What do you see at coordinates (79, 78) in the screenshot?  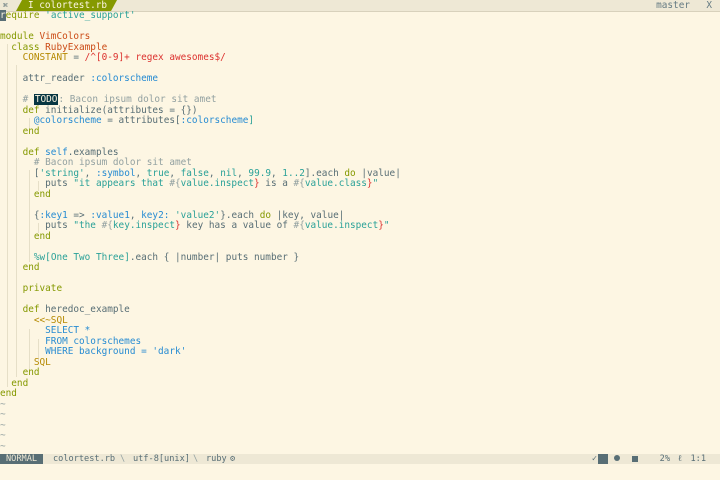 I see `code-line: attr_reader :colorscheme` at bounding box center [79, 78].